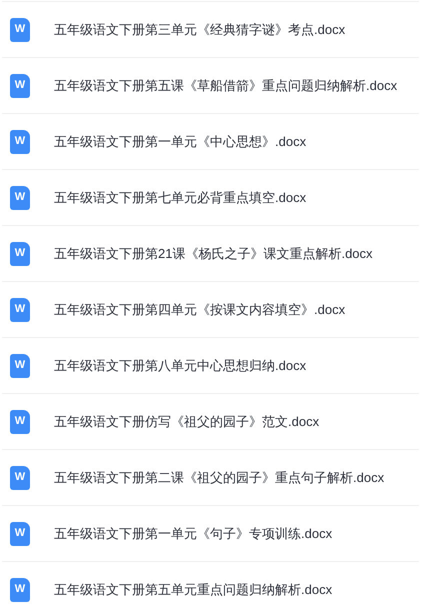  Describe the element at coordinates (200, 30) in the screenshot. I see `file-name: 五年级语文下册第三单元《经典猜字谜》考点.docx` at that location.